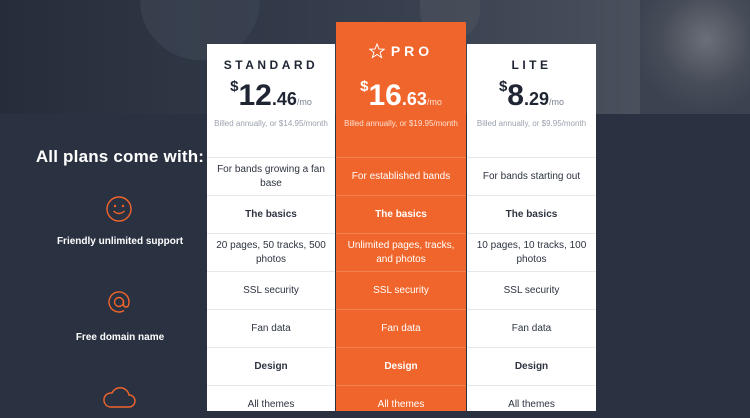  What do you see at coordinates (536, 99) in the screenshot?
I see `price-decimal: .29` at bounding box center [536, 99].